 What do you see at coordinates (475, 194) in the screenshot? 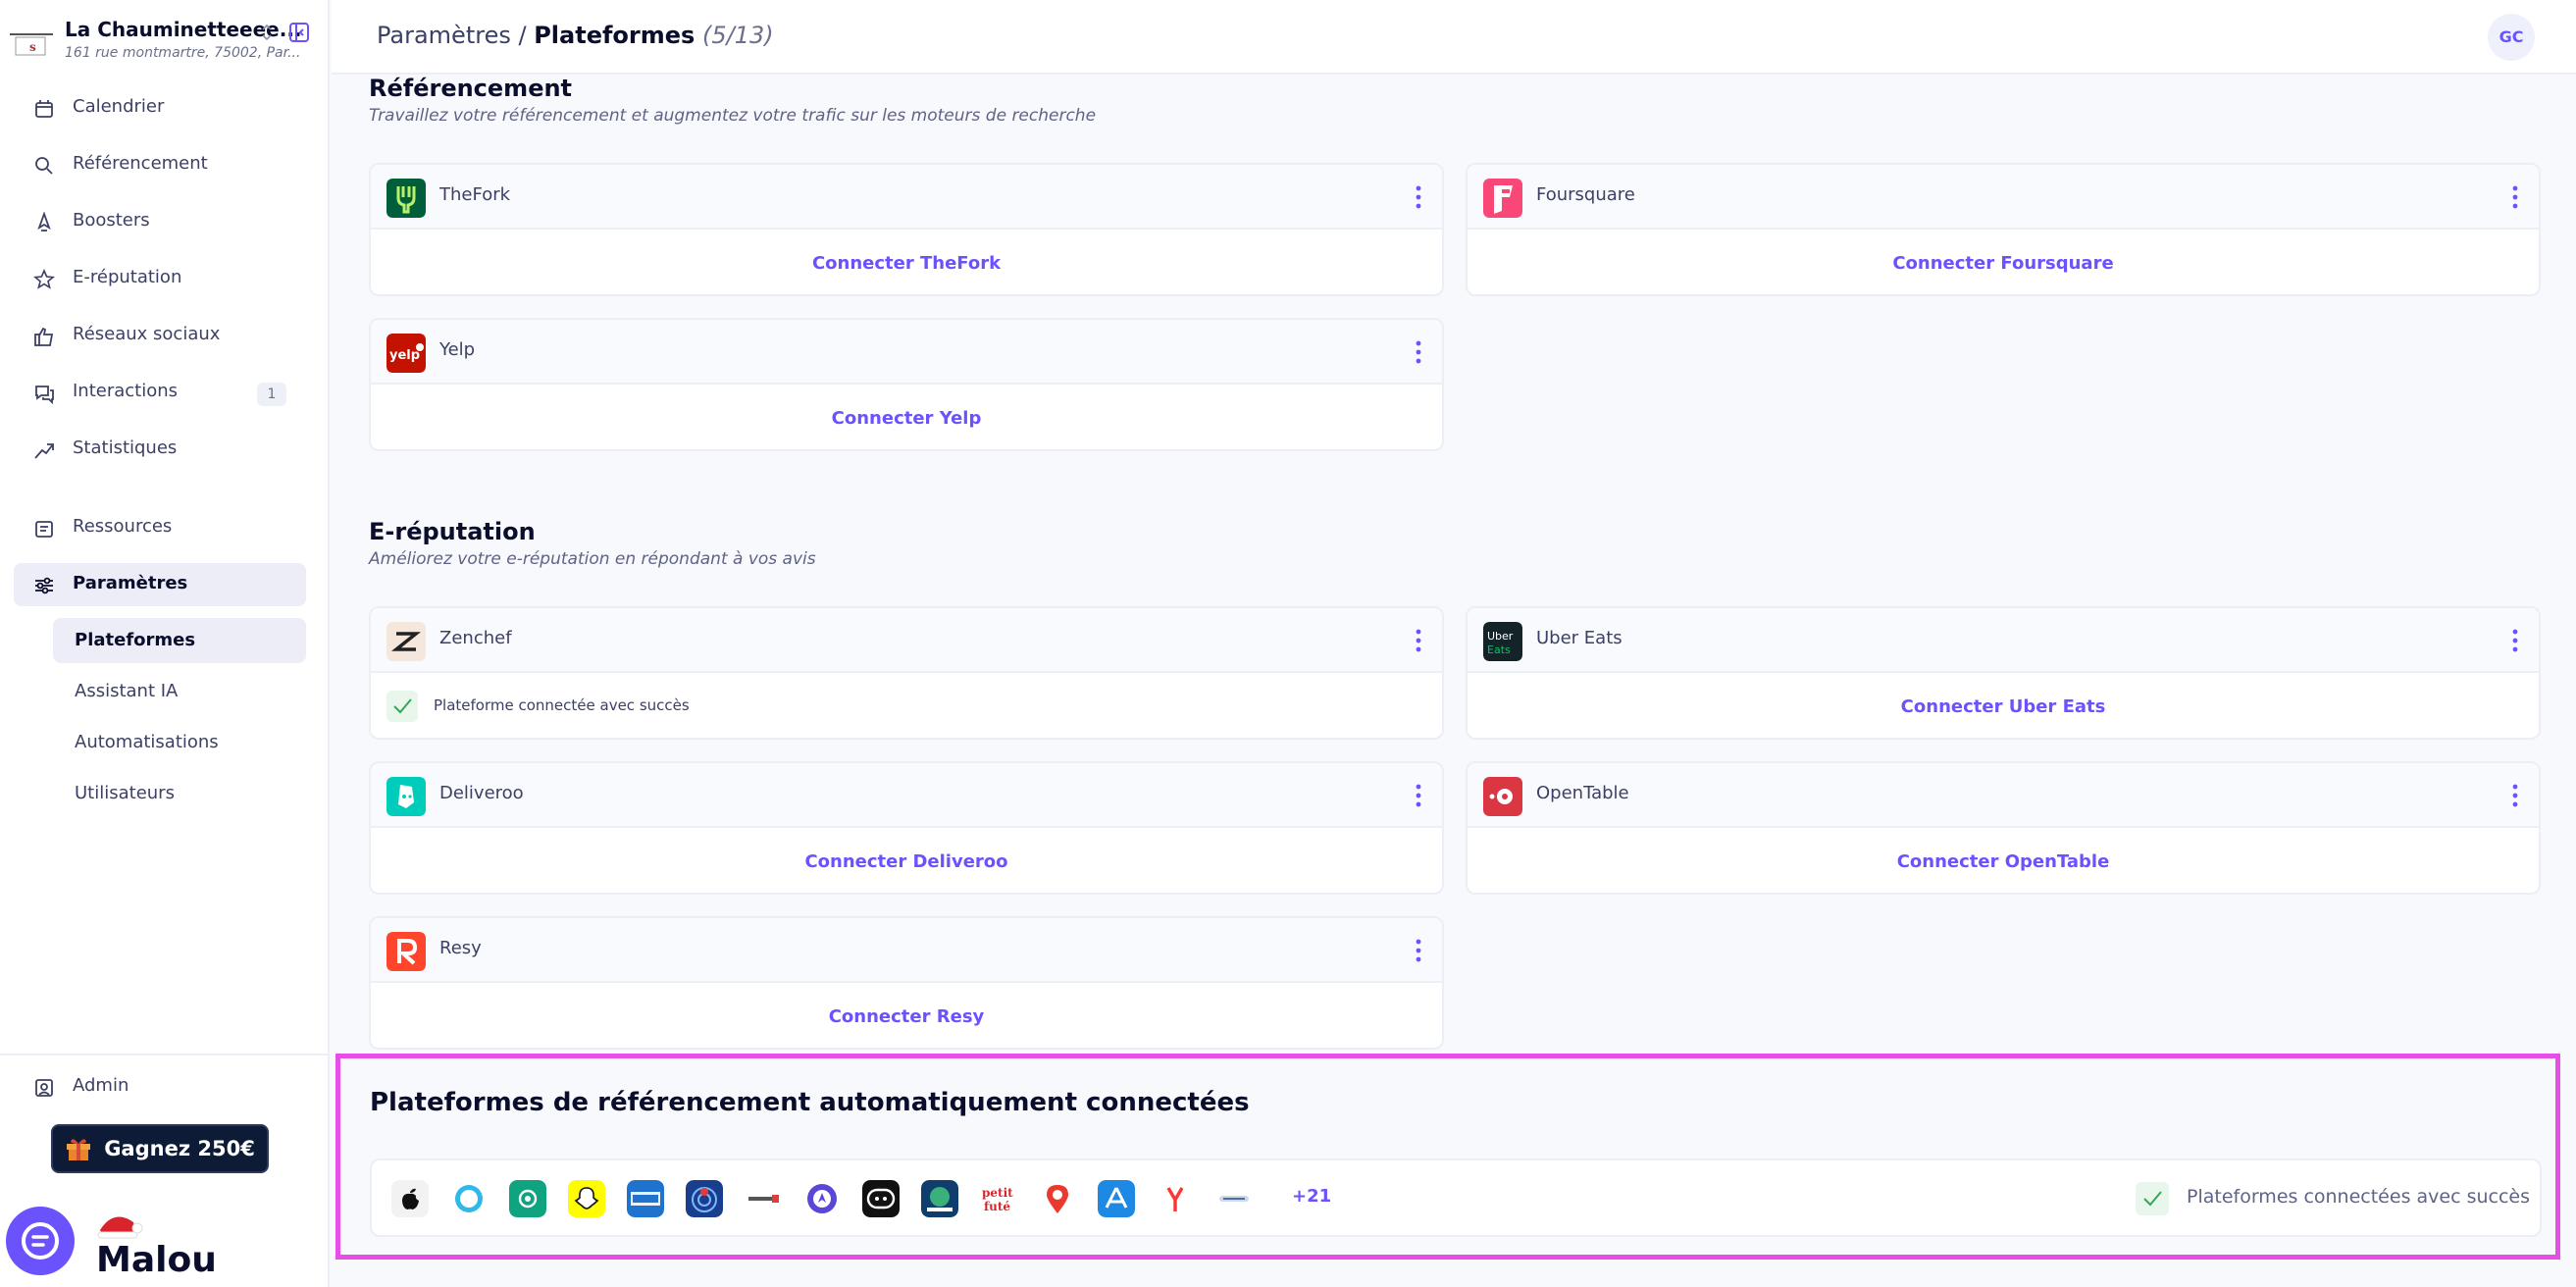
I see `card-platform-name: TheFork` at bounding box center [475, 194].